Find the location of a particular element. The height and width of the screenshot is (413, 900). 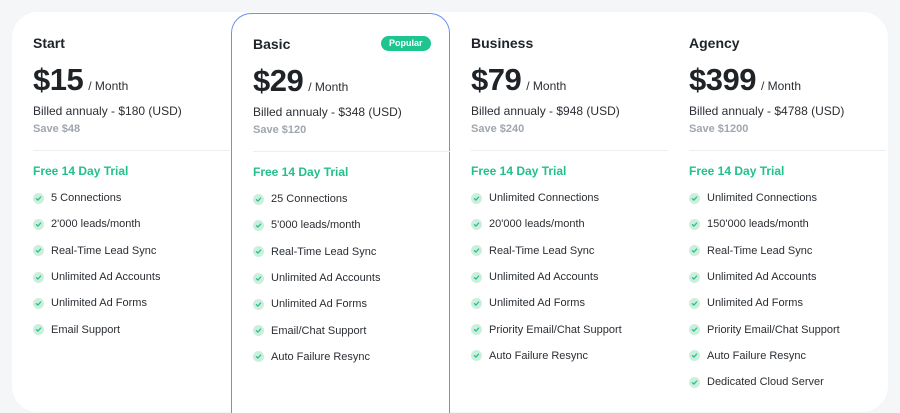

feature-label: 2'000 leads/month is located at coordinates (96, 224).